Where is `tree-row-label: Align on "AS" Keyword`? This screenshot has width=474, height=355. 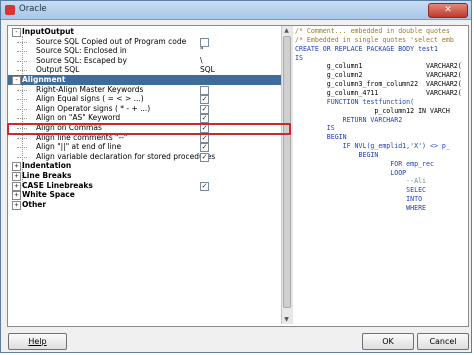 tree-row-label: Align on "AS" Keyword is located at coordinates (78, 118).